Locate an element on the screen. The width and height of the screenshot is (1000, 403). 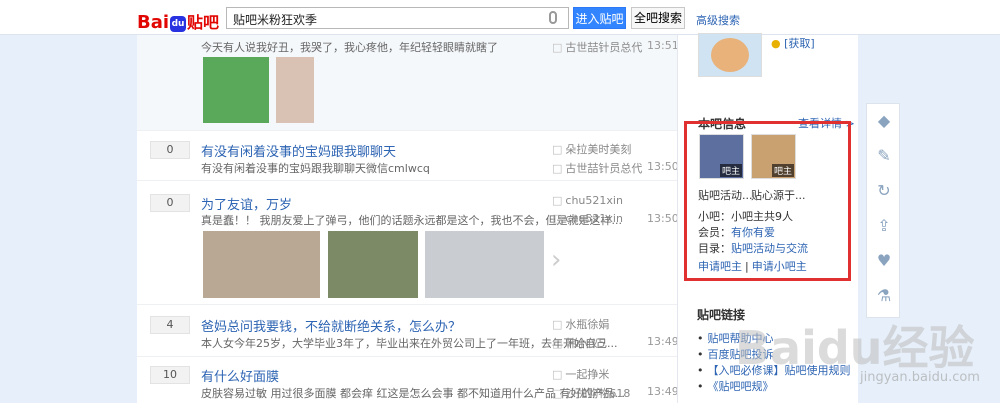
reply-count: 4 is located at coordinates (170, 325).